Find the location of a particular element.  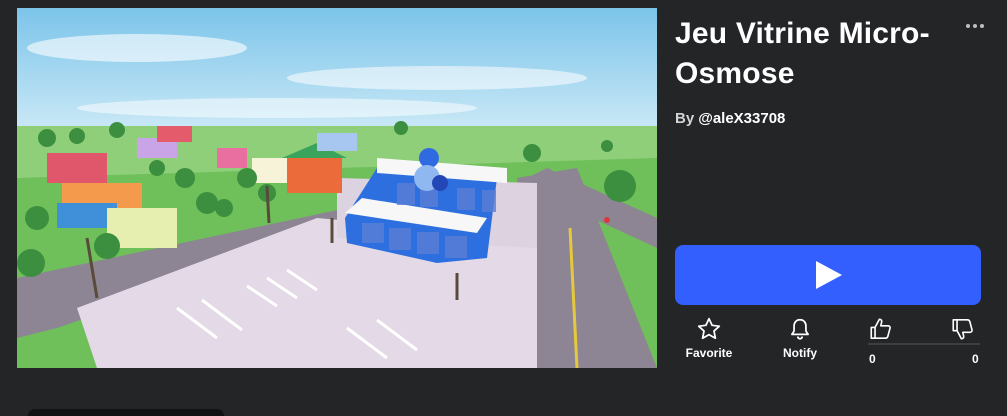

upvote-button is located at coordinates (881, 329).